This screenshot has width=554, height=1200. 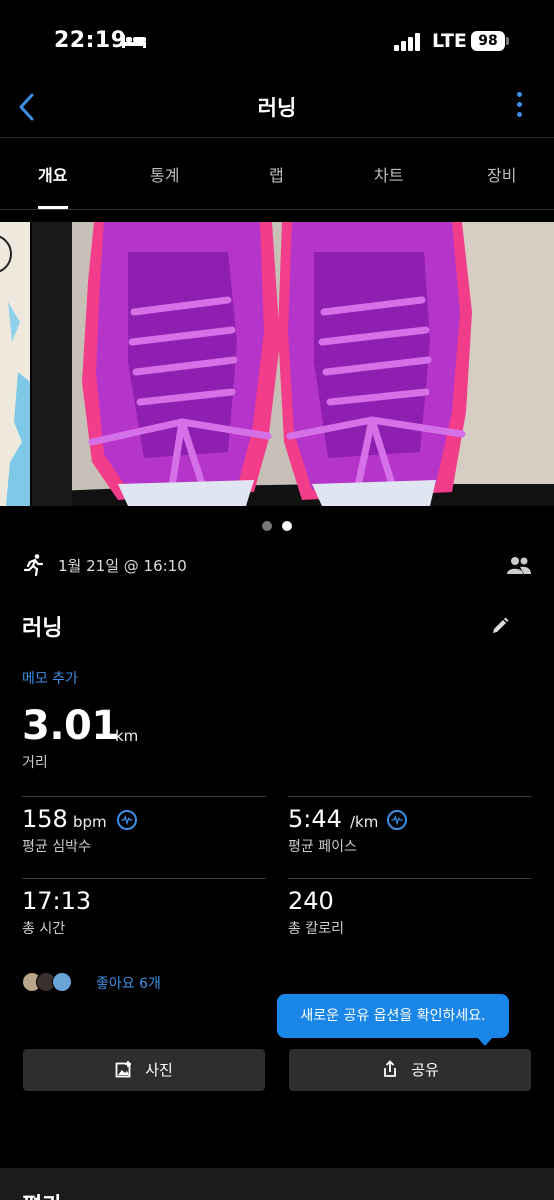 What do you see at coordinates (122, 566) in the screenshot?
I see `activity-date: 1월 21일 @ 16:10` at bounding box center [122, 566].